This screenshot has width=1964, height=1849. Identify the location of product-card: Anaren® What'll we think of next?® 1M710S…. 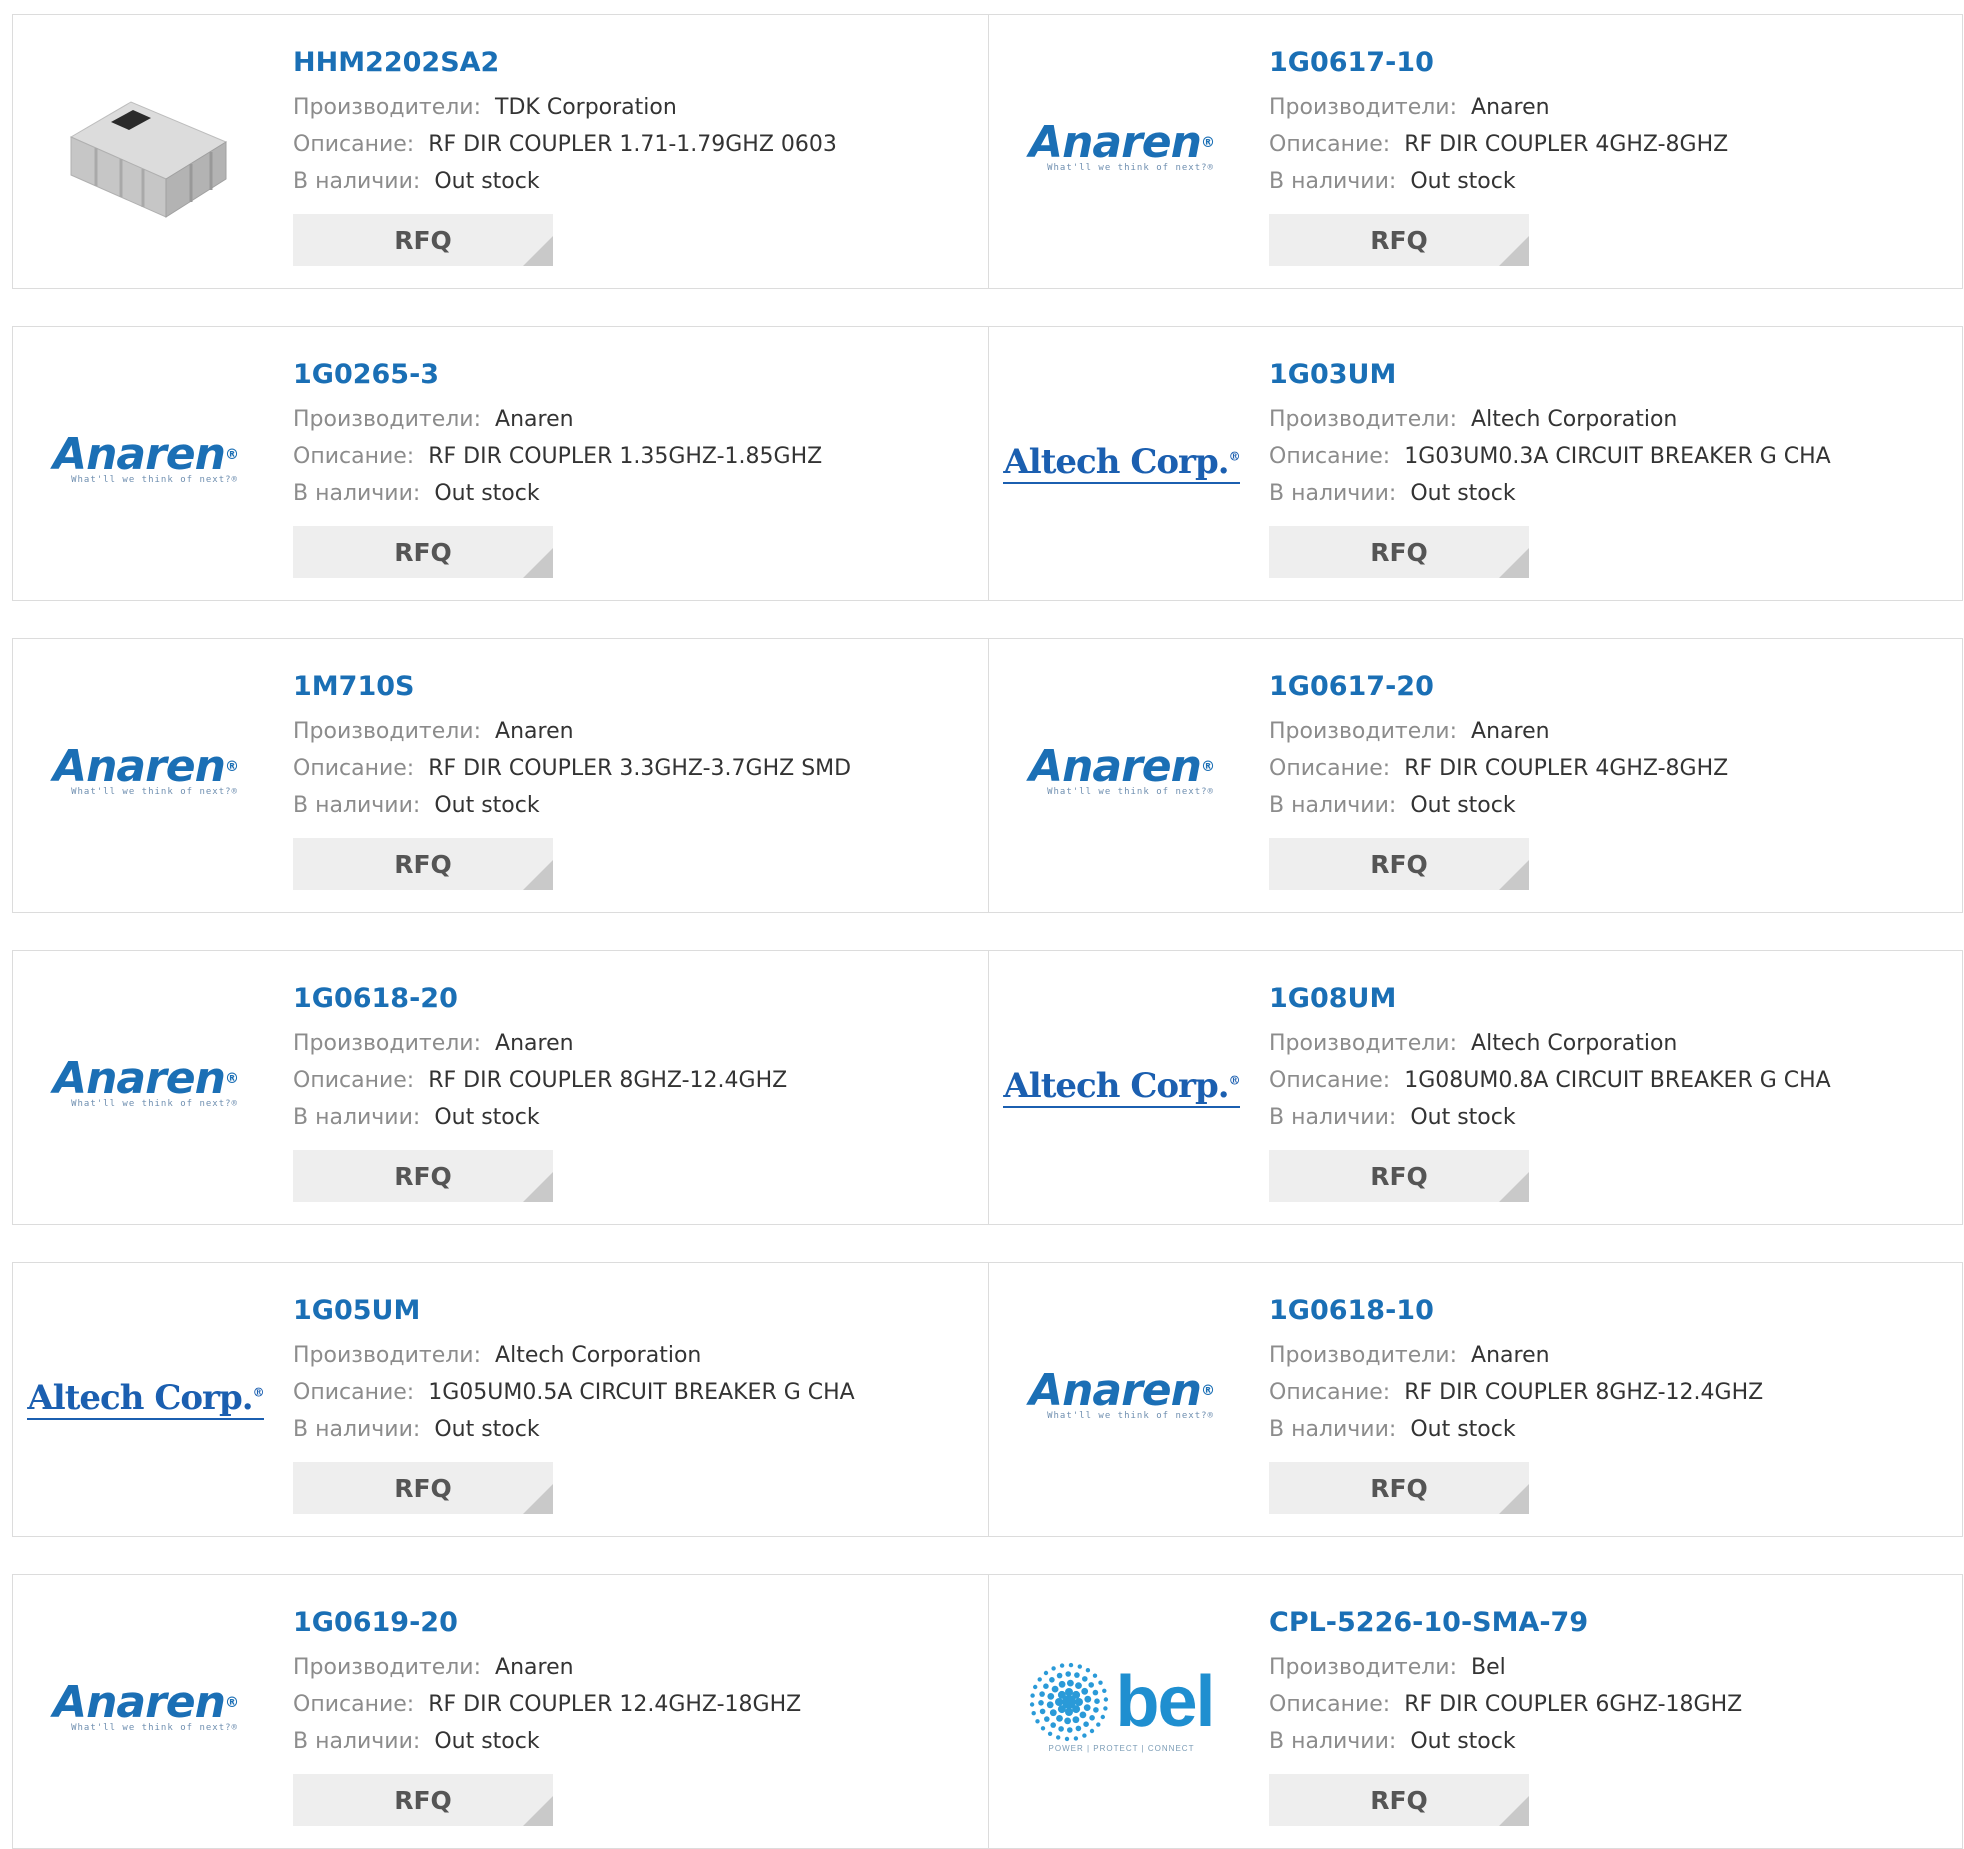
(500, 775).